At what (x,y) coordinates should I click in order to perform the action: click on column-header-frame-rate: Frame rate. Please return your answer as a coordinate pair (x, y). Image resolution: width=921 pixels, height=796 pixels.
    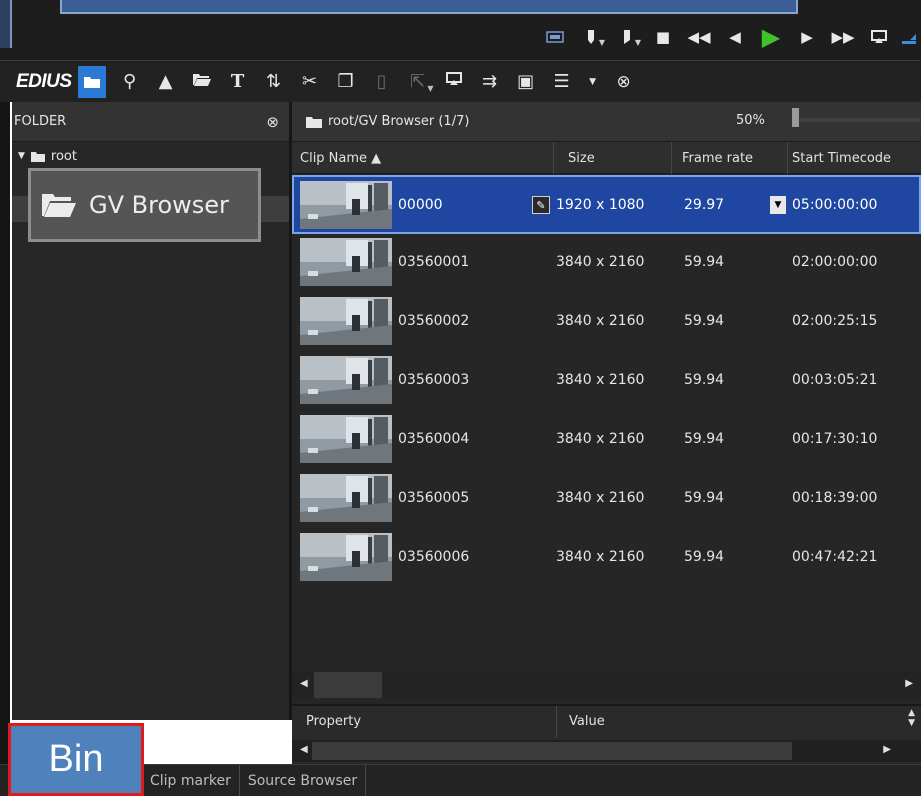
    Looking at the image, I should click on (730, 158).